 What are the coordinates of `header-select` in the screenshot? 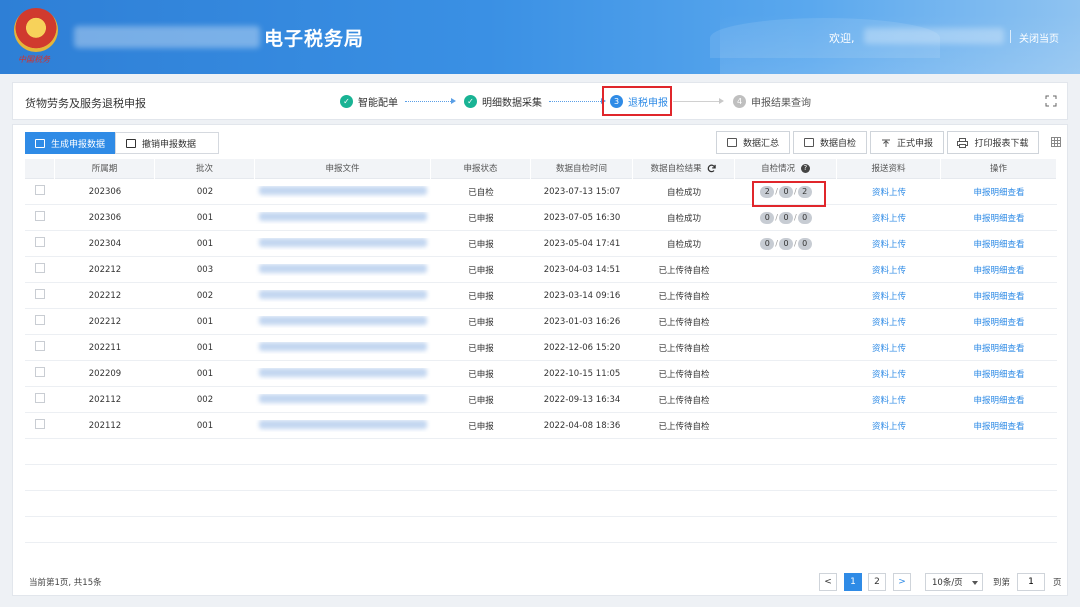 It's located at (40, 168).